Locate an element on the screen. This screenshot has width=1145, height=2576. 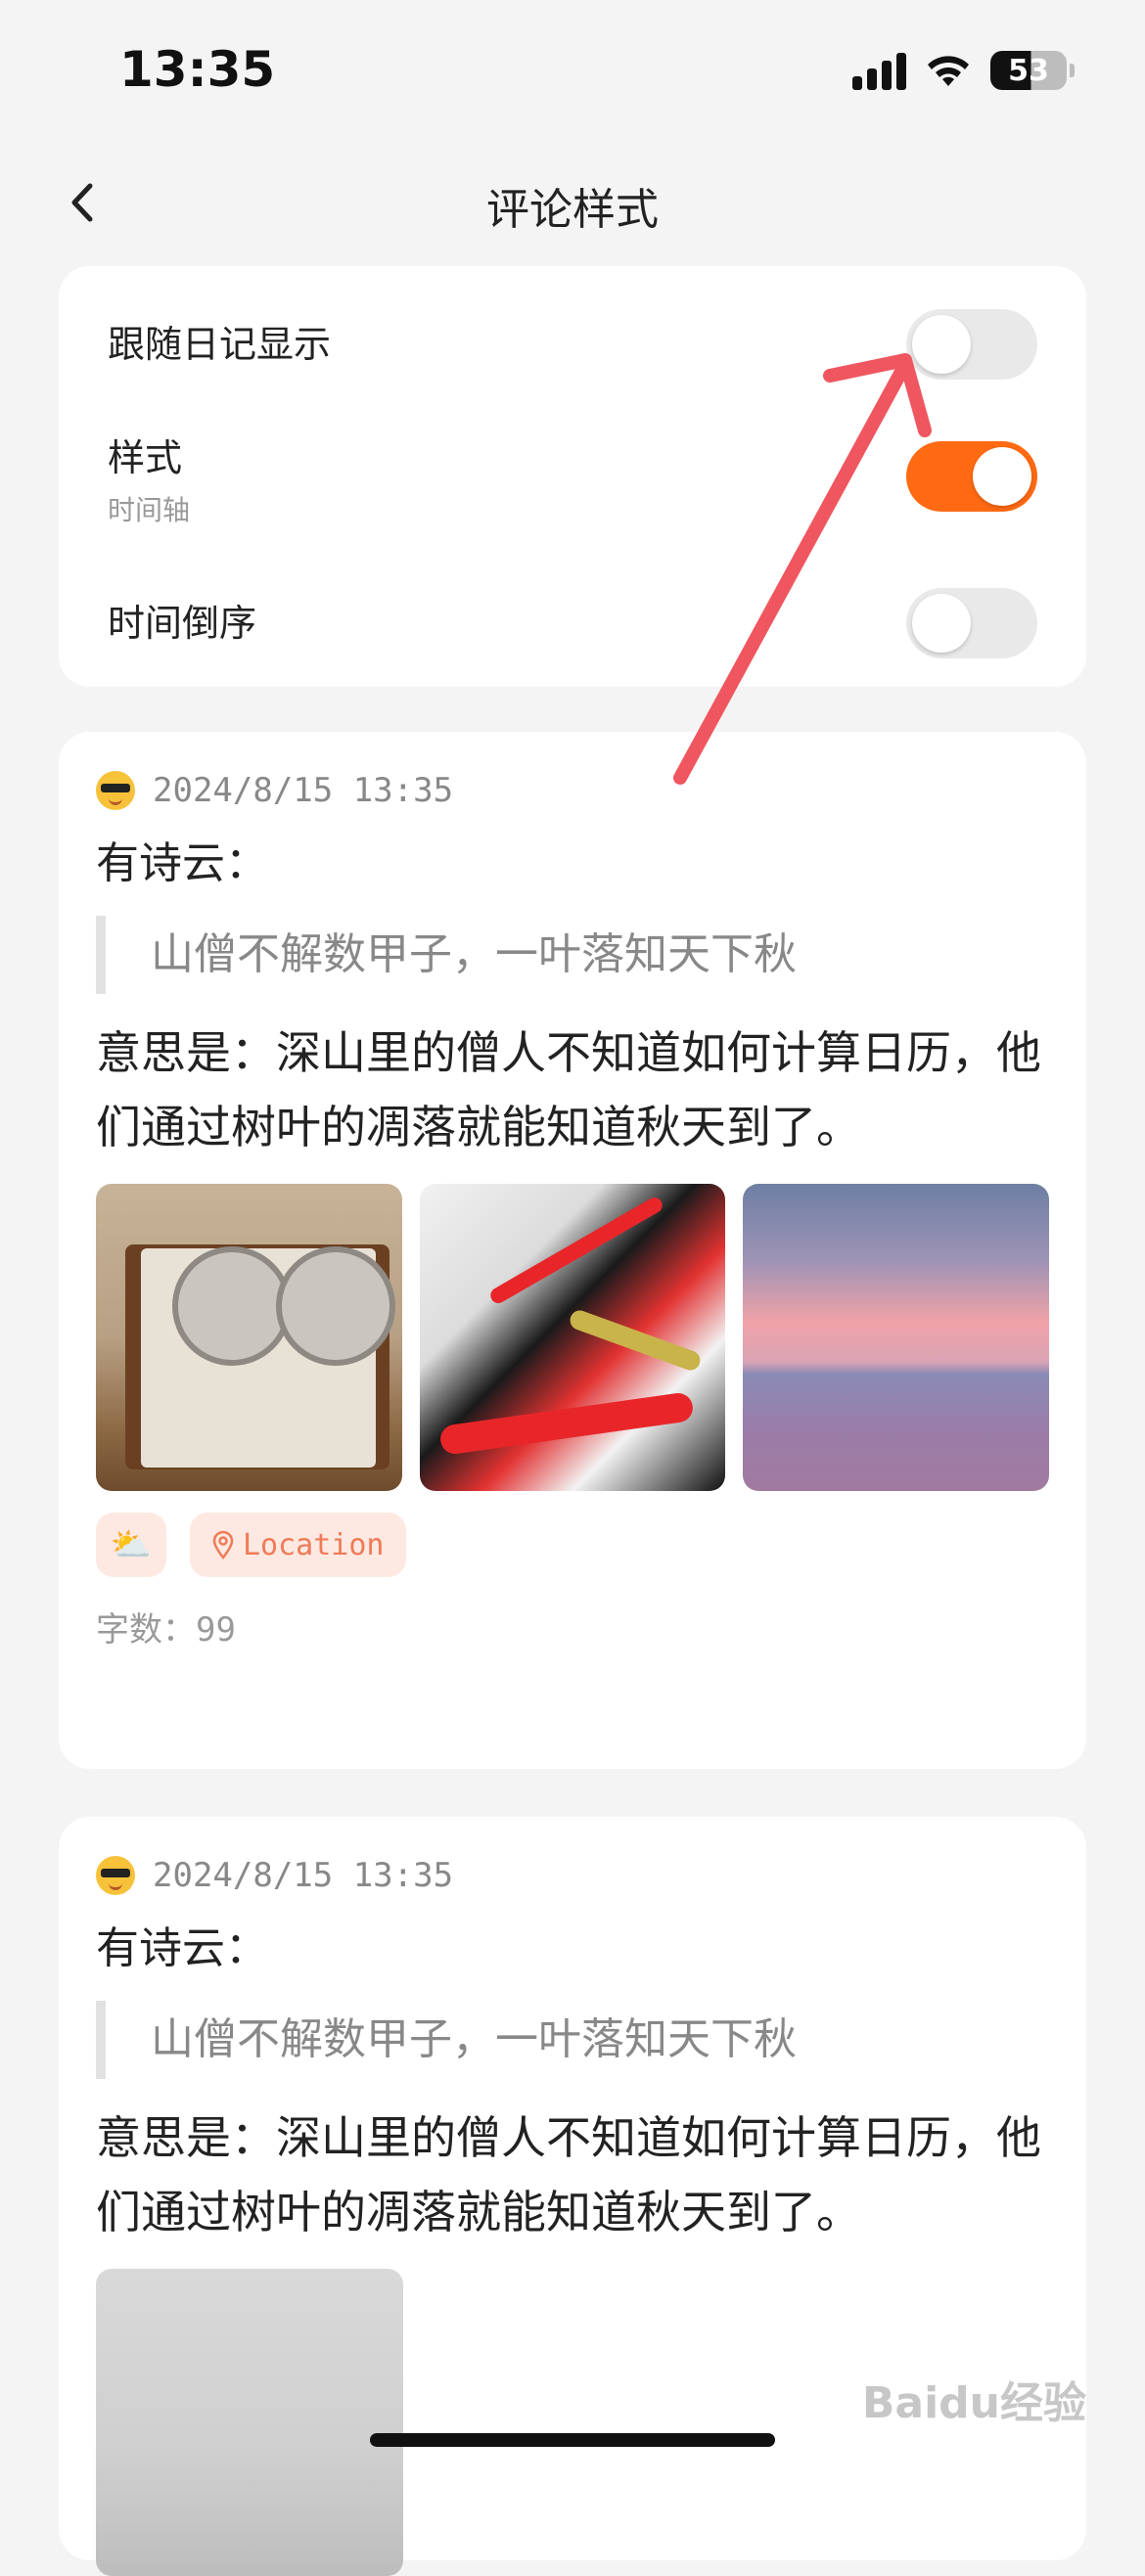
follow-diary-toggle is located at coordinates (971, 344).